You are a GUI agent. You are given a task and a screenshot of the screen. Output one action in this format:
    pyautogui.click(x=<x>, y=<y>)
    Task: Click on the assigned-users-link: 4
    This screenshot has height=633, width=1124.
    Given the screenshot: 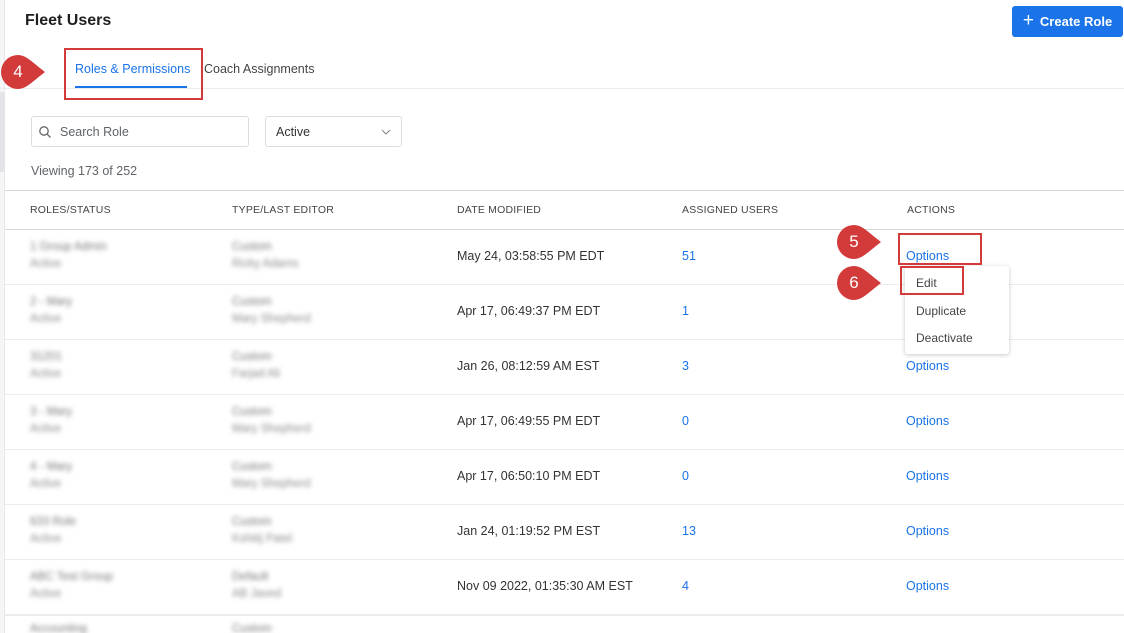 What is the action you would take?
    pyautogui.click(x=685, y=586)
    